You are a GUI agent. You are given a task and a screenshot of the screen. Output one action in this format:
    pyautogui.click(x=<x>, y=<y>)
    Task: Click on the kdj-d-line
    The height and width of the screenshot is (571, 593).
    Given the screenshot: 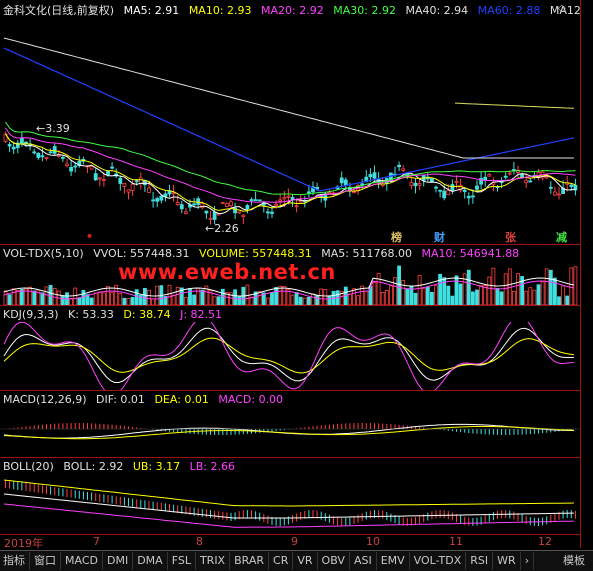 What is the action you would take?
    pyautogui.click(x=288, y=355)
    